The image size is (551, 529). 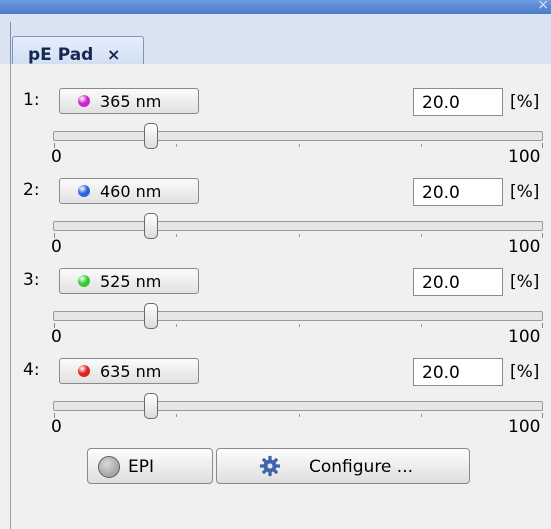 I want to click on window-titlebar: ×, so click(x=275, y=7).